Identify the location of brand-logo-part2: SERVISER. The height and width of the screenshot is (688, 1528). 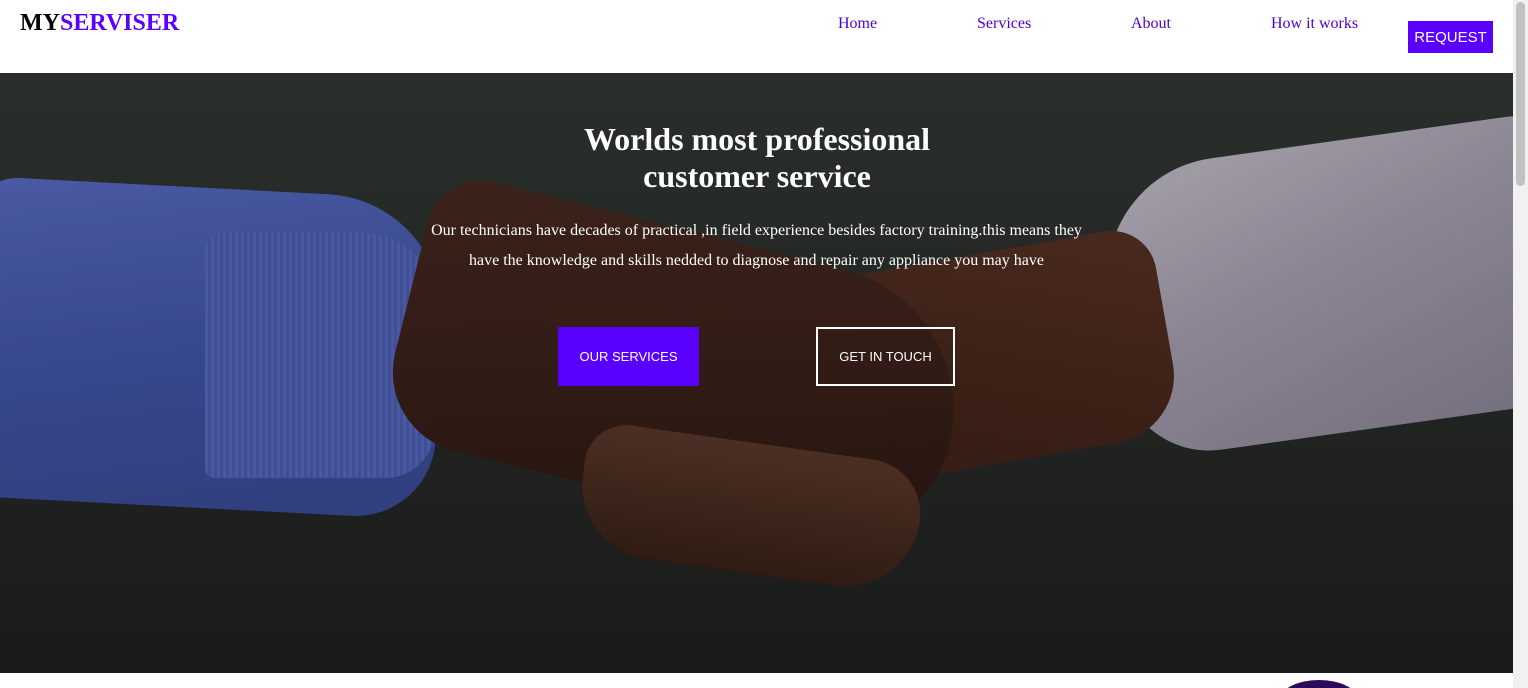
(119, 23).